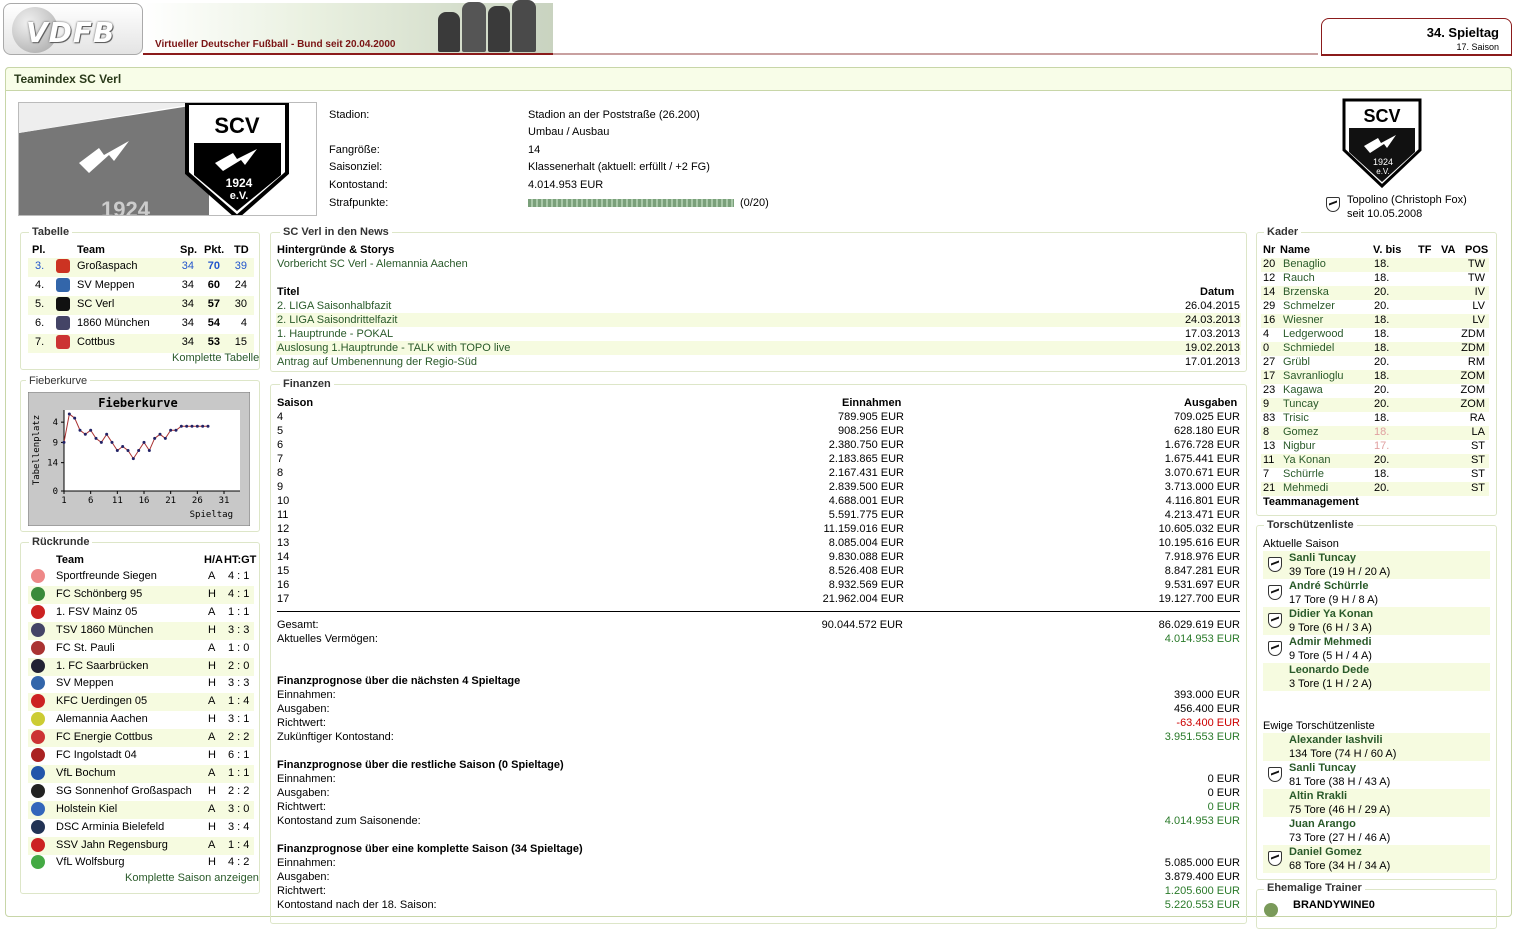 Image resolution: width=1518 pixels, height=929 pixels. I want to click on scorer-item: Daniel Gomez 68 Tore (34 H / 34 A), so click(1376, 859).